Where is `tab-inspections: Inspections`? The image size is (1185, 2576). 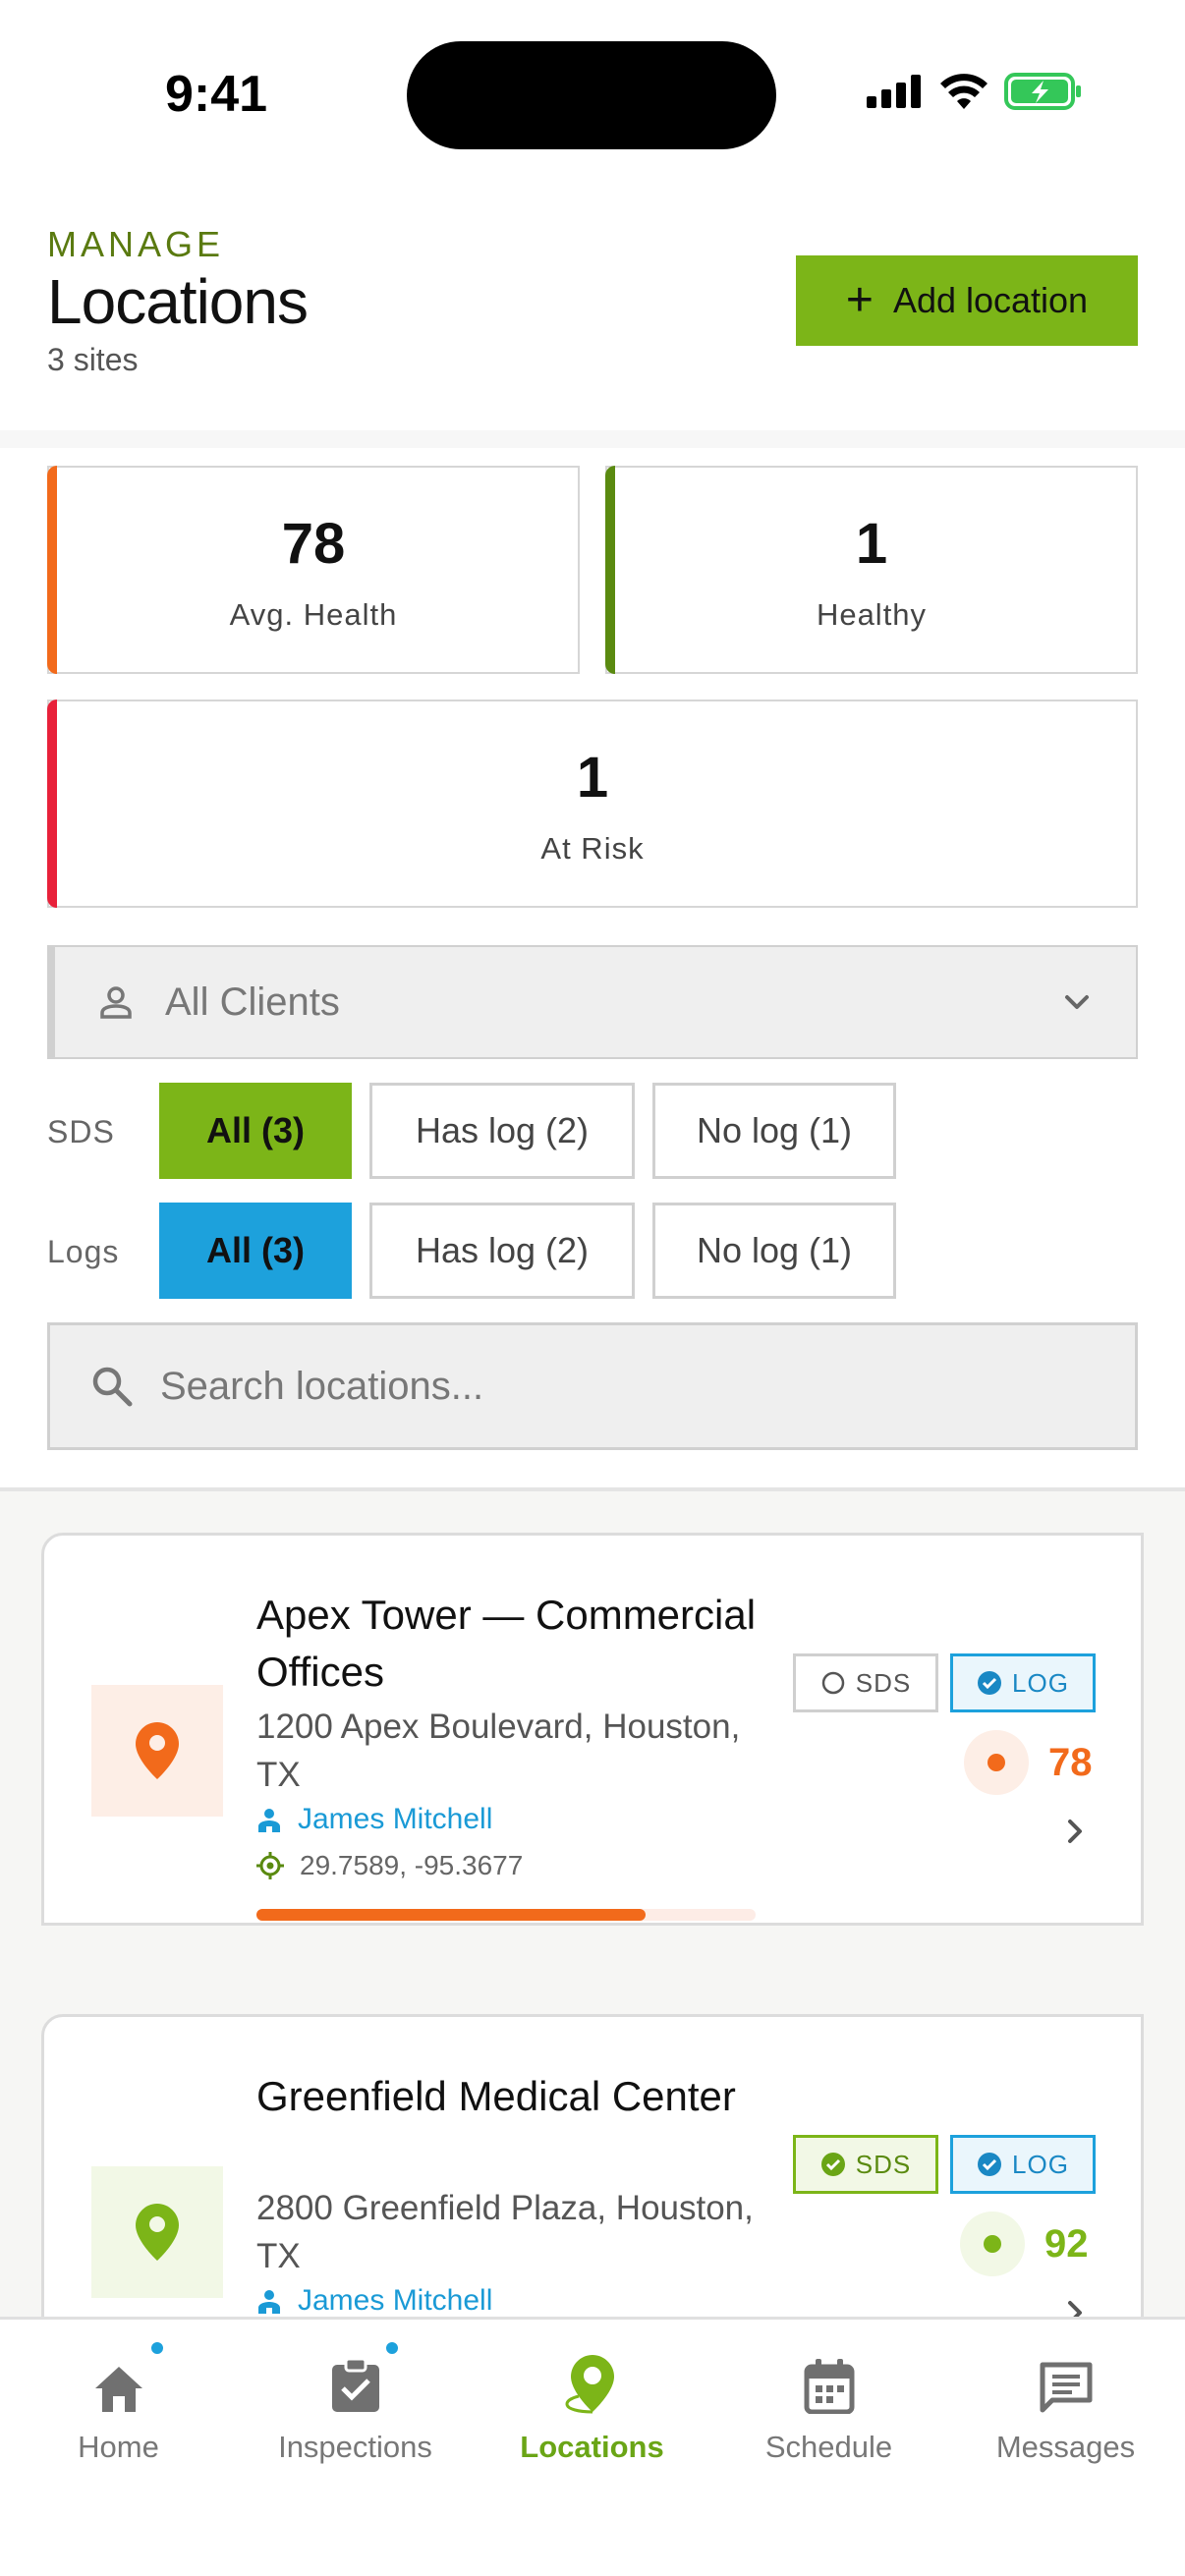 tab-inspections: Inspections is located at coordinates (355, 2409).